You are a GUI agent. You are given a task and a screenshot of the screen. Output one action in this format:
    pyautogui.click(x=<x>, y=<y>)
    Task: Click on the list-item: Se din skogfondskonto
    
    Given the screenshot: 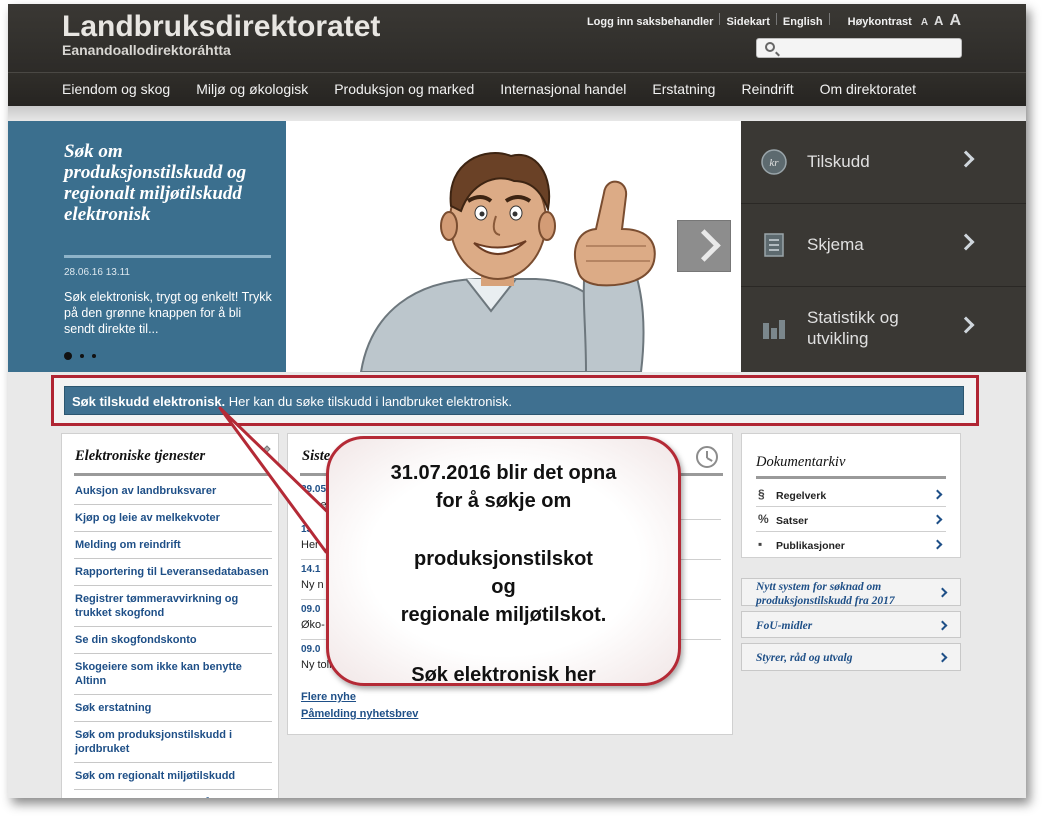 What is the action you would take?
    pyautogui.click(x=173, y=640)
    